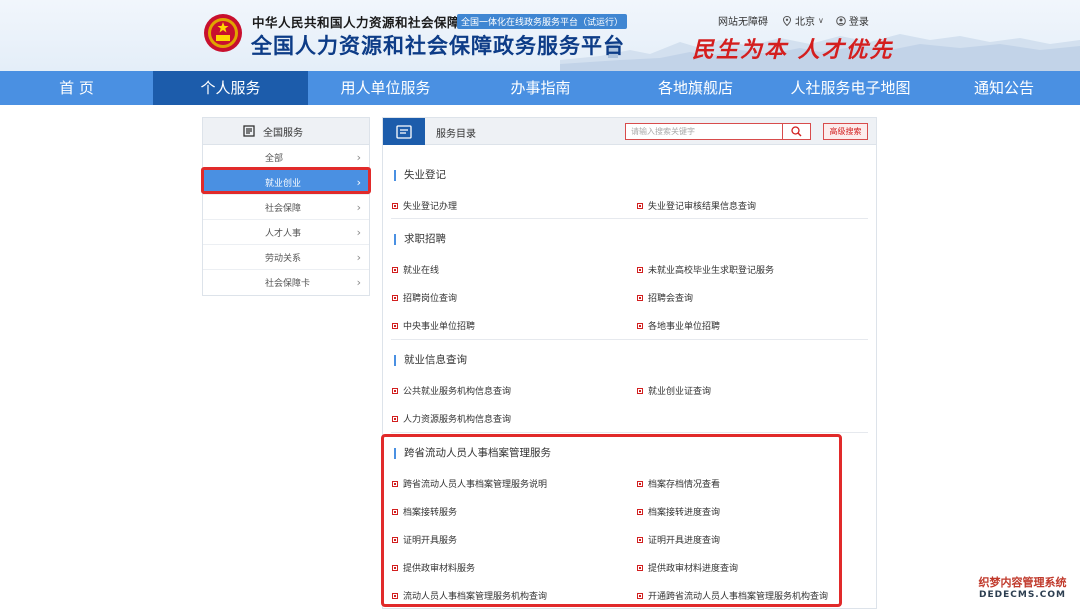 The width and height of the screenshot is (1080, 609). What do you see at coordinates (469, 595) in the screenshot?
I see `service-link: 流动人员人事档案管理服务机构查询` at bounding box center [469, 595].